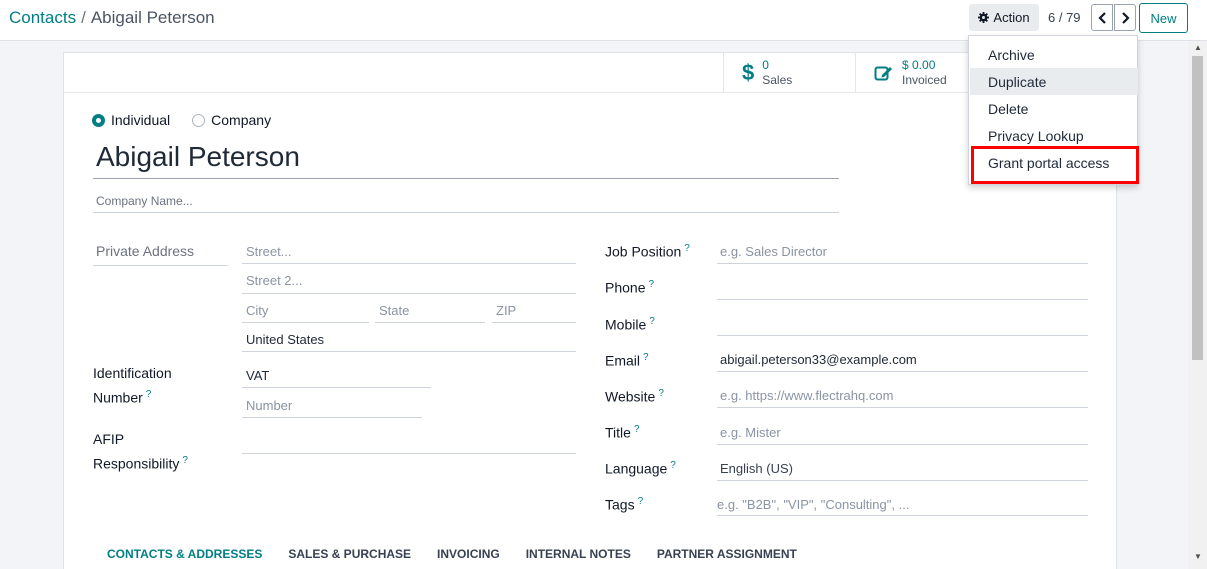 The height and width of the screenshot is (569, 1207). What do you see at coordinates (257, 375) in the screenshot?
I see `vat-type-select: VAT` at bounding box center [257, 375].